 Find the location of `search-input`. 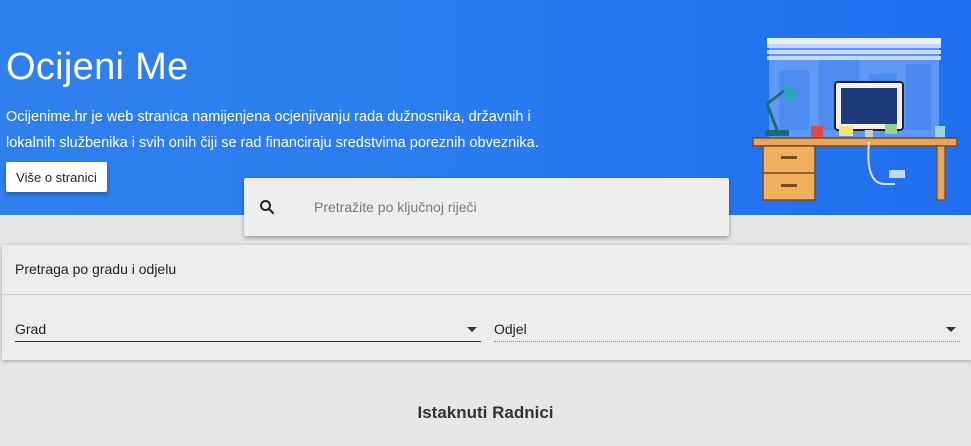

search-input is located at coordinates (514, 207).